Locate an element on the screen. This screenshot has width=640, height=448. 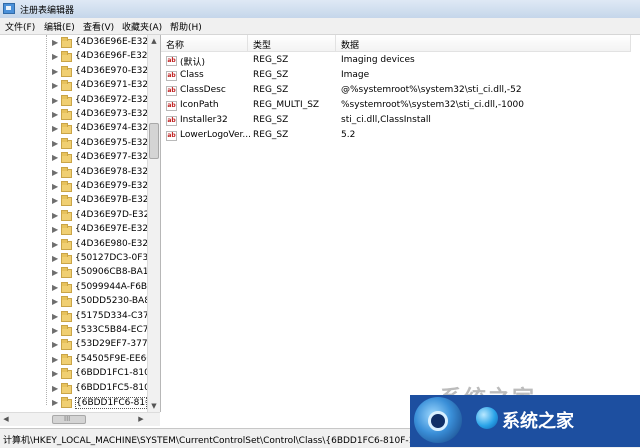
tree-item: ▶ {53D29EF7-377C is located at coordinates (73, 346).